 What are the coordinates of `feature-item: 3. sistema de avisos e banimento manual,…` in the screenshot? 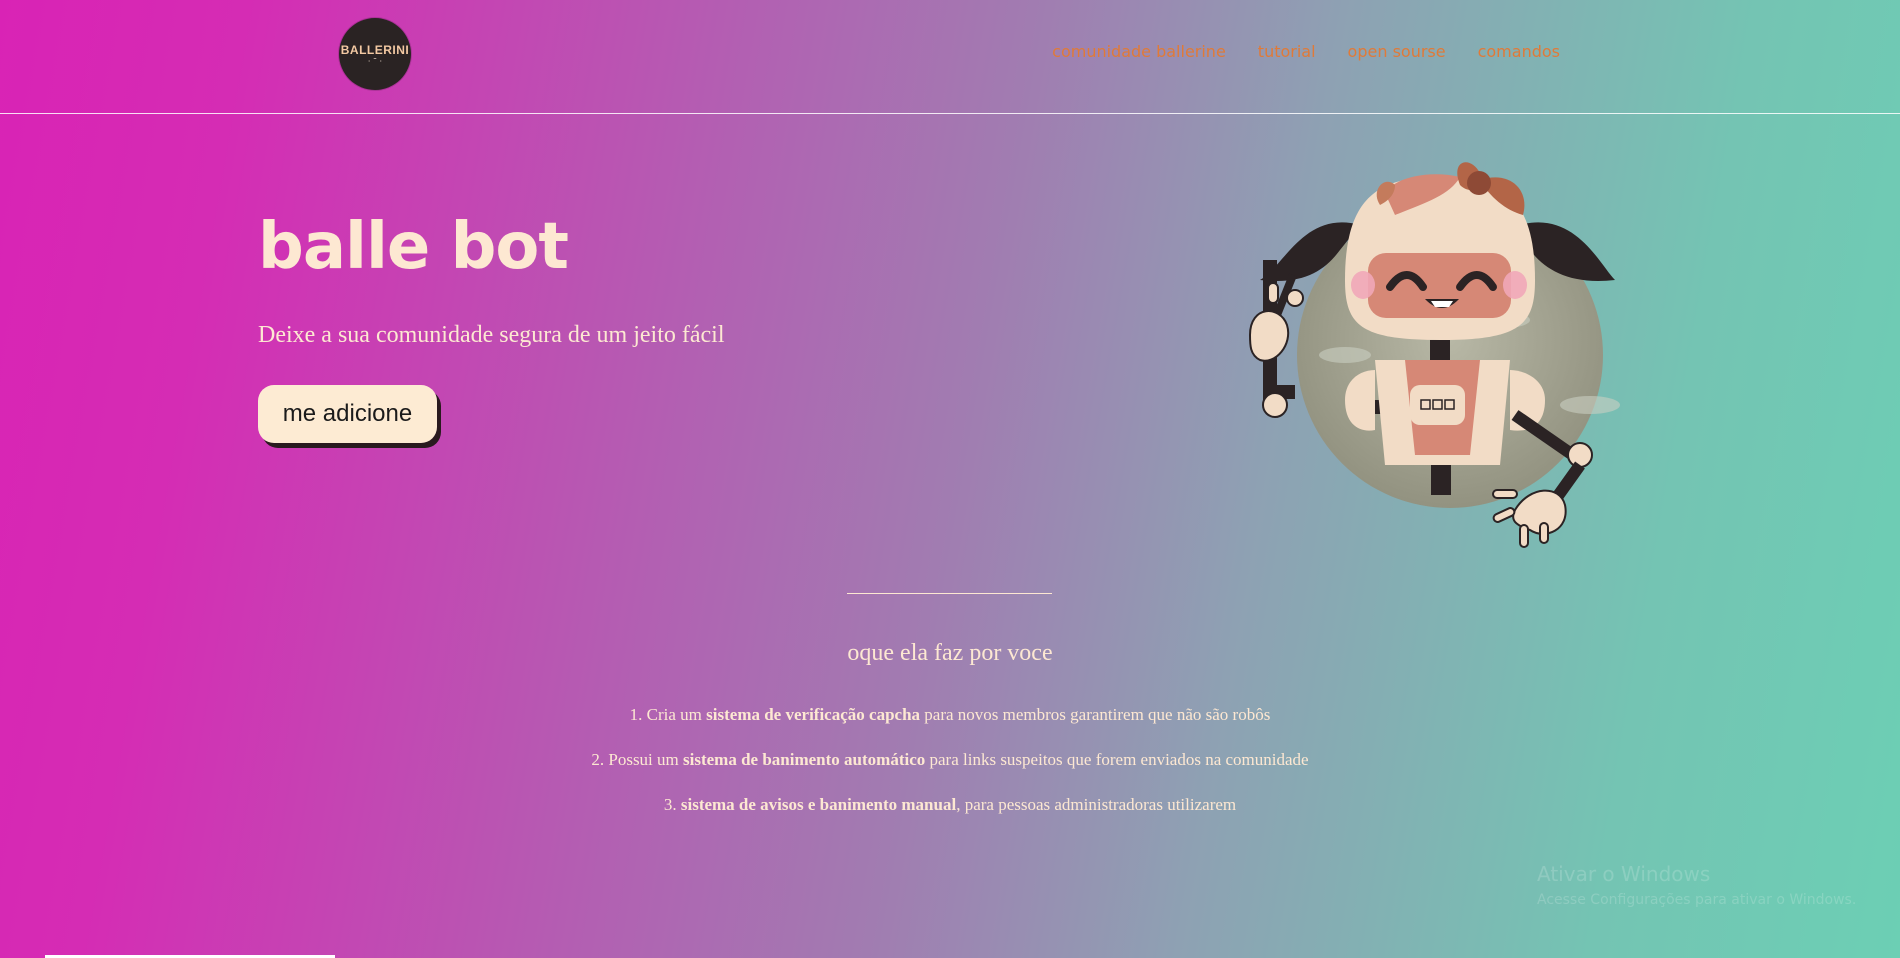 It's located at (950, 817).